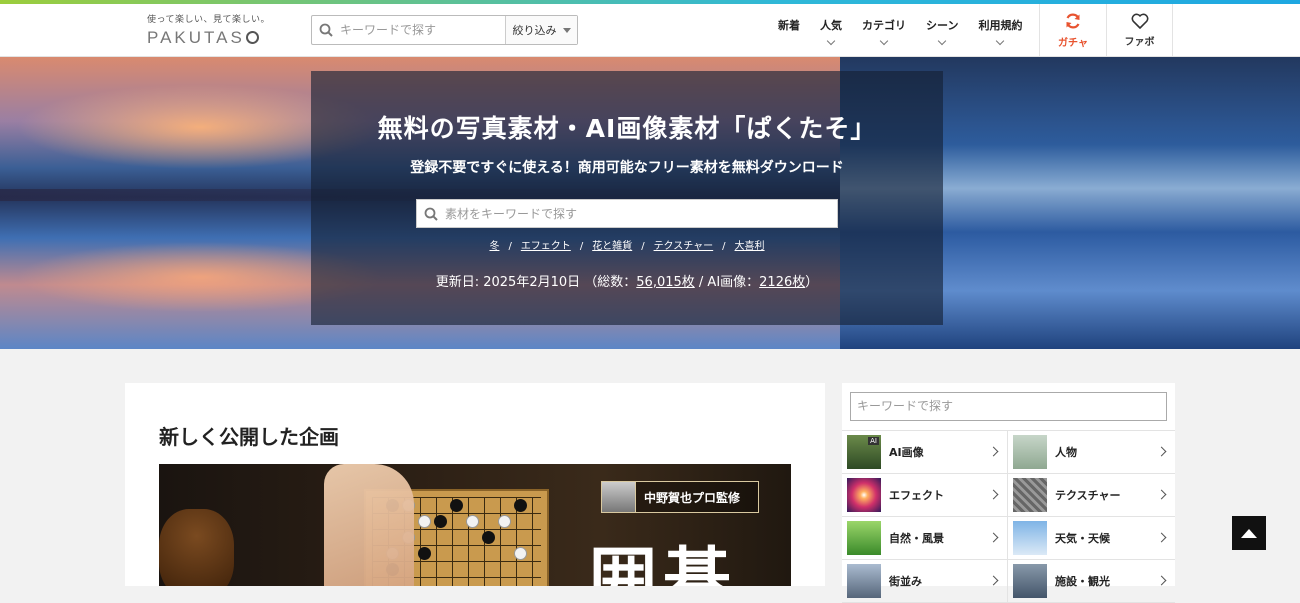  I want to click on category-label: 人物, so click(1066, 452).